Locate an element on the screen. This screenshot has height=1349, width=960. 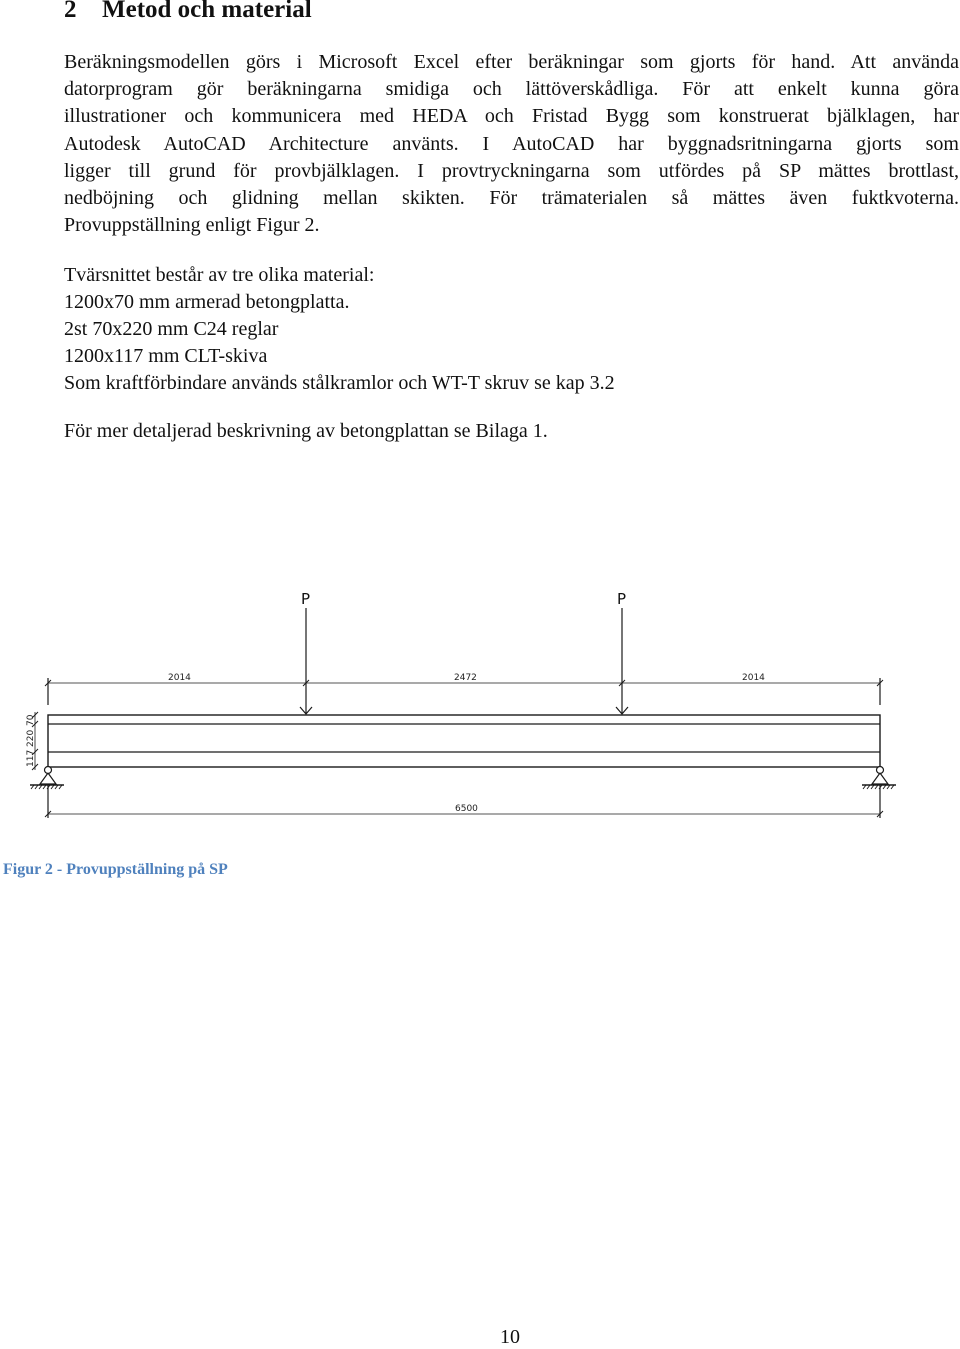
section-heading: 2 Metod och material is located at coordinates (188, 12).